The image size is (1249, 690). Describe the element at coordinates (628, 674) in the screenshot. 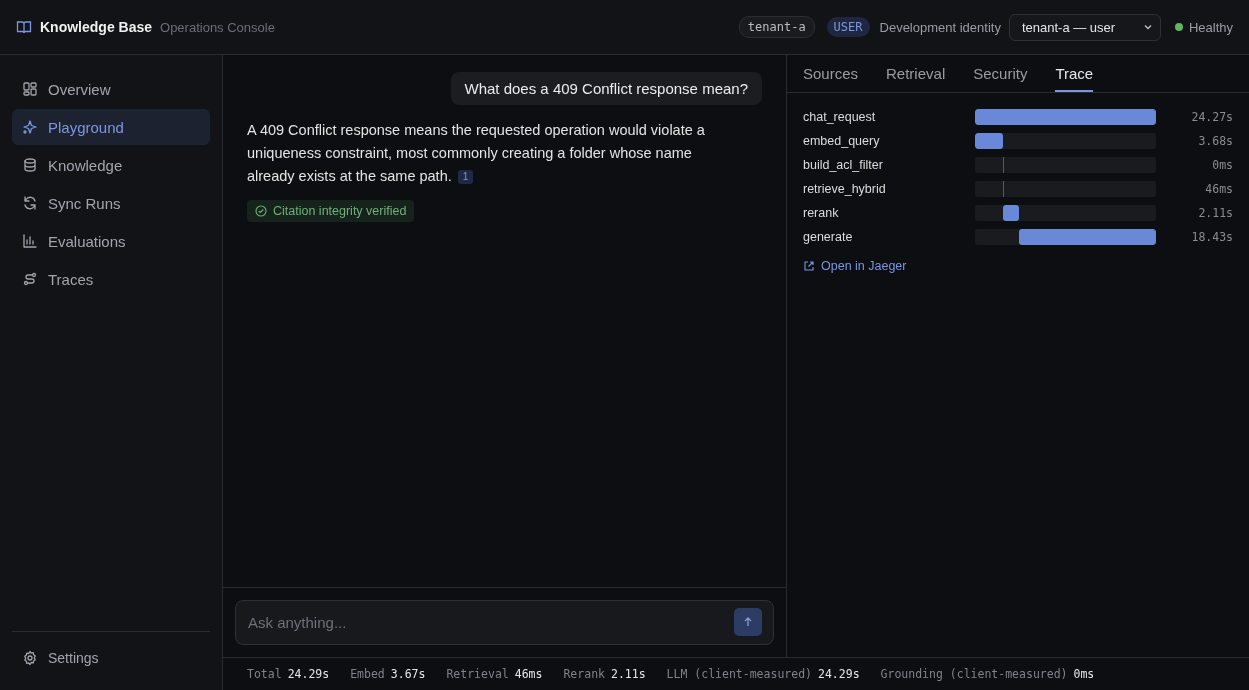

I see `metric-value: 2.11s` at that location.